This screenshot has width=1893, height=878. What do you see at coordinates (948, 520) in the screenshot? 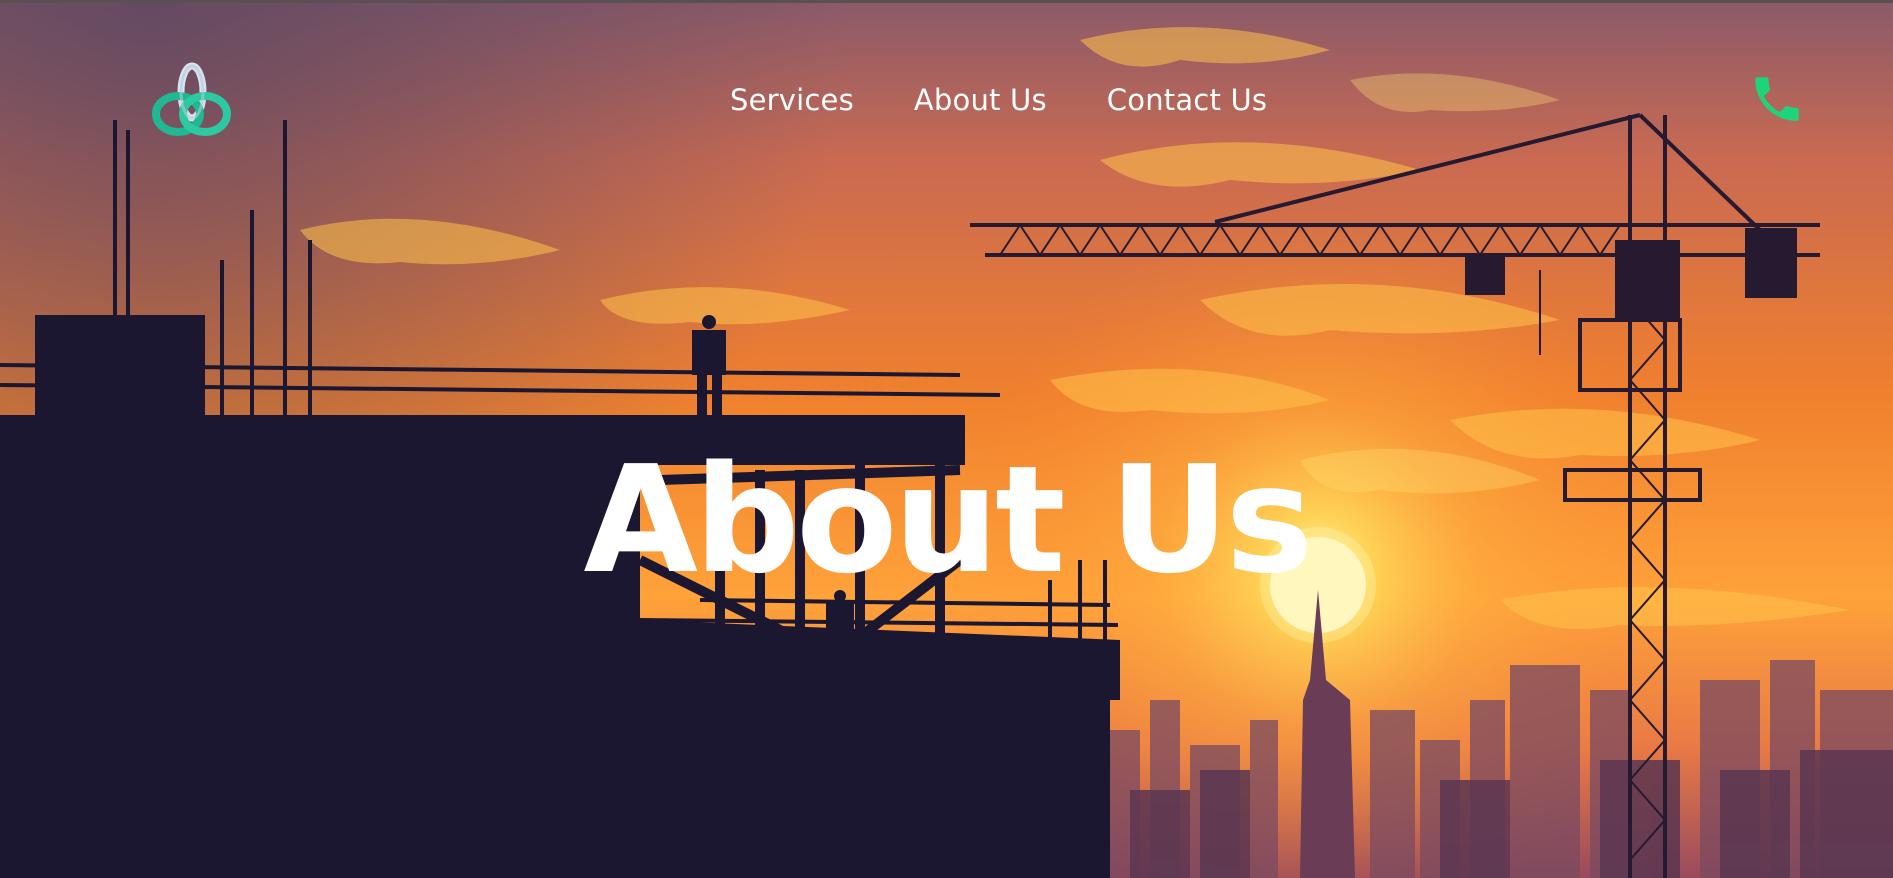
I see `page-title: About Us` at bounding box center [948, 520].